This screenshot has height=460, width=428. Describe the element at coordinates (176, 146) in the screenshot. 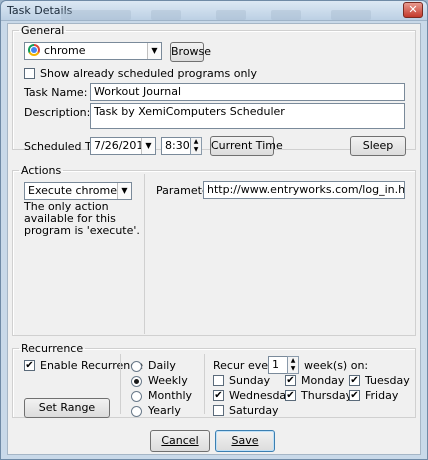

I see `time-input: 8:30` at that location.